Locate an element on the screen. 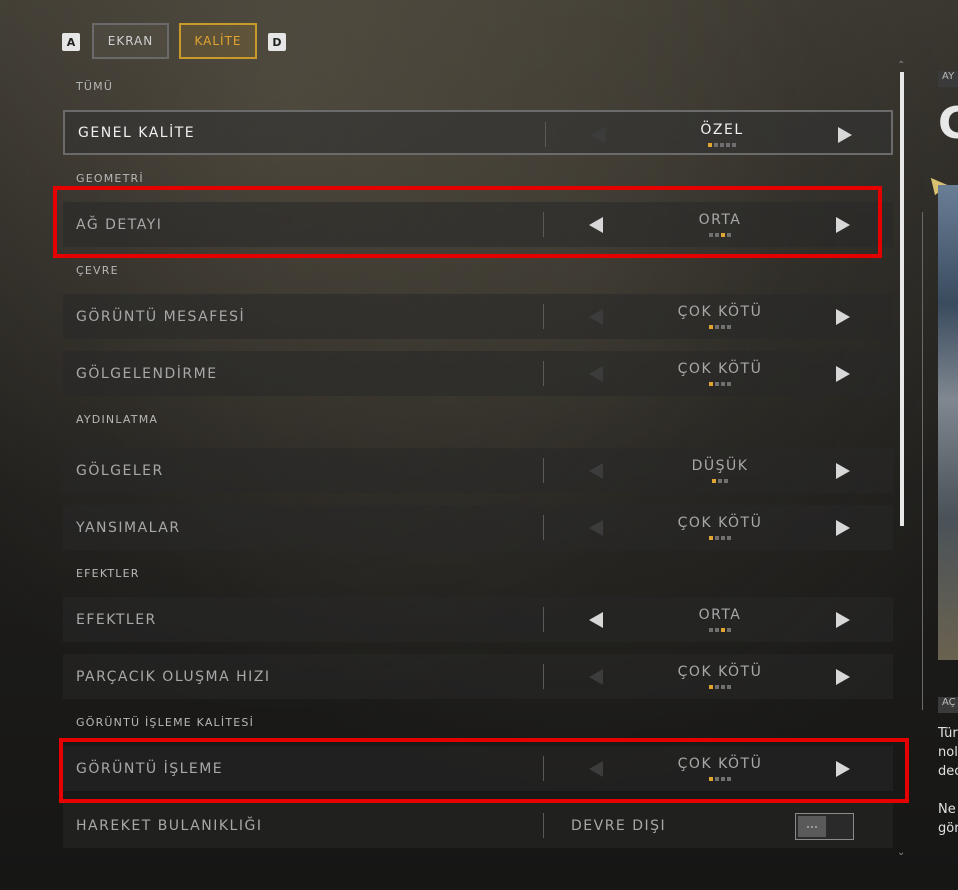  scroll-down-icon: ⌄ is located at coordinates (901, 852).